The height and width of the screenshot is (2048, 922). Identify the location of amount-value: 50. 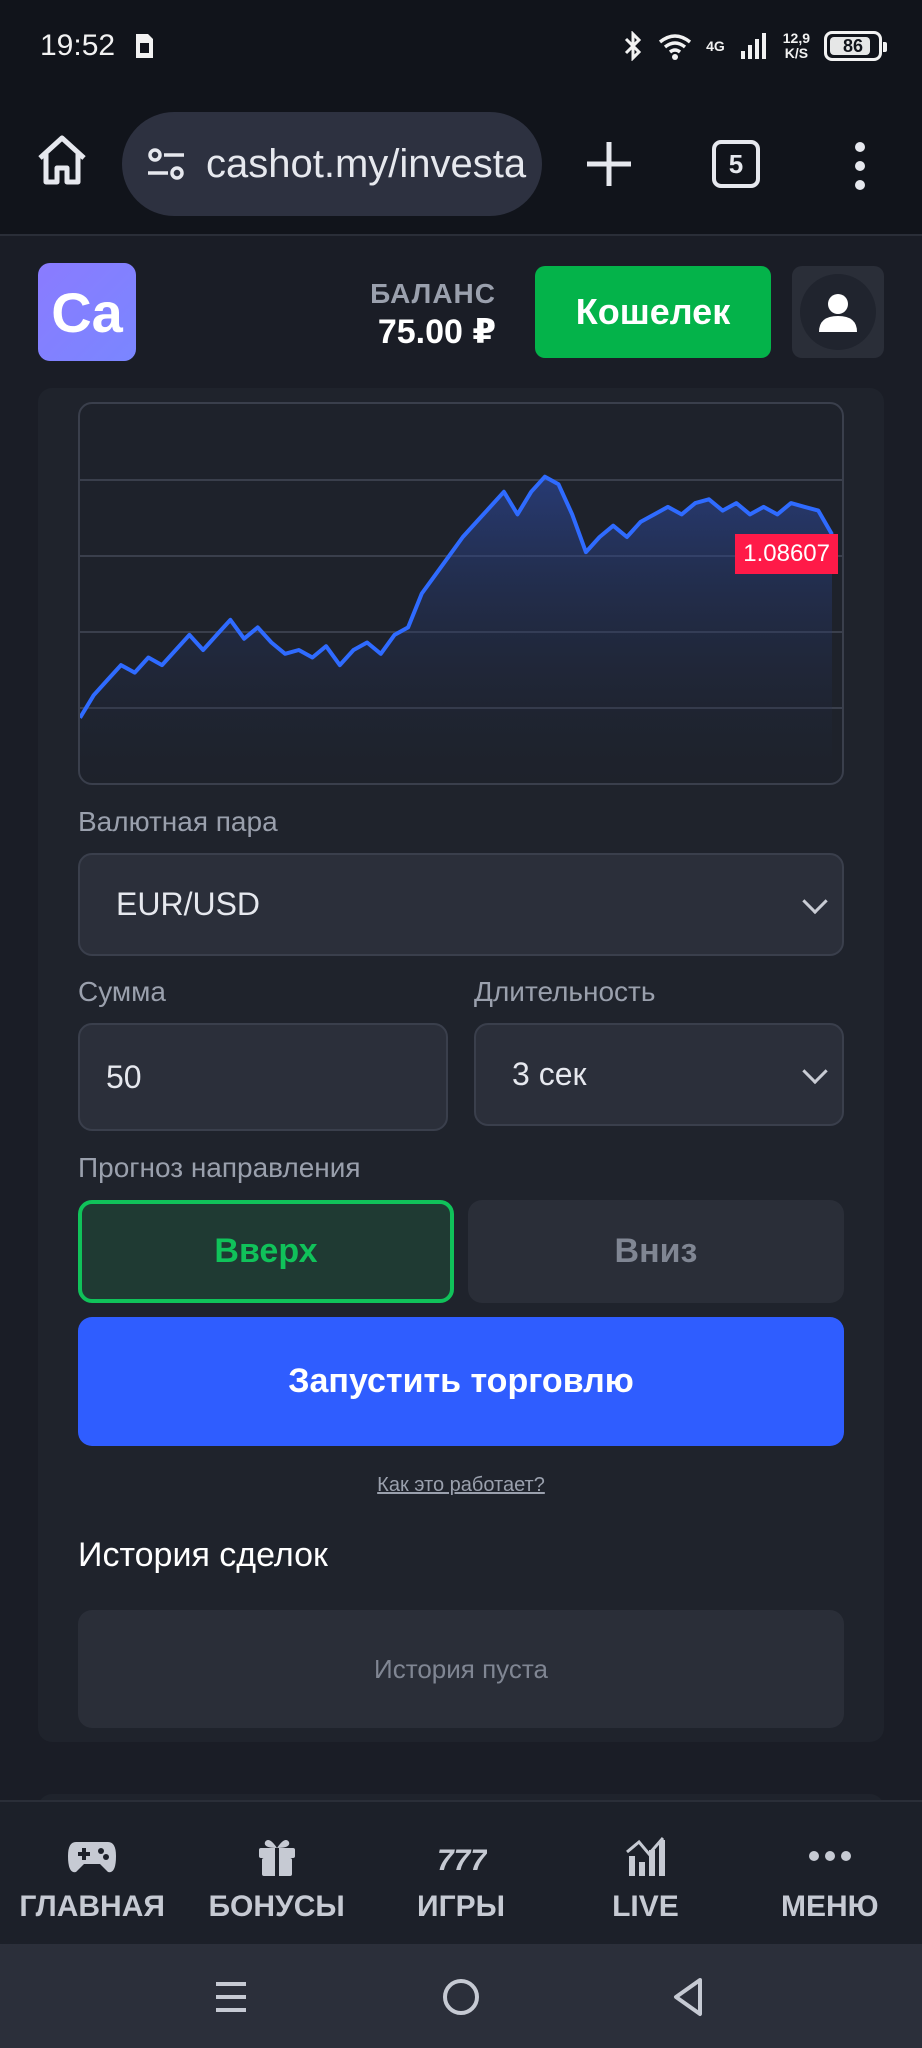
(124, 1076).